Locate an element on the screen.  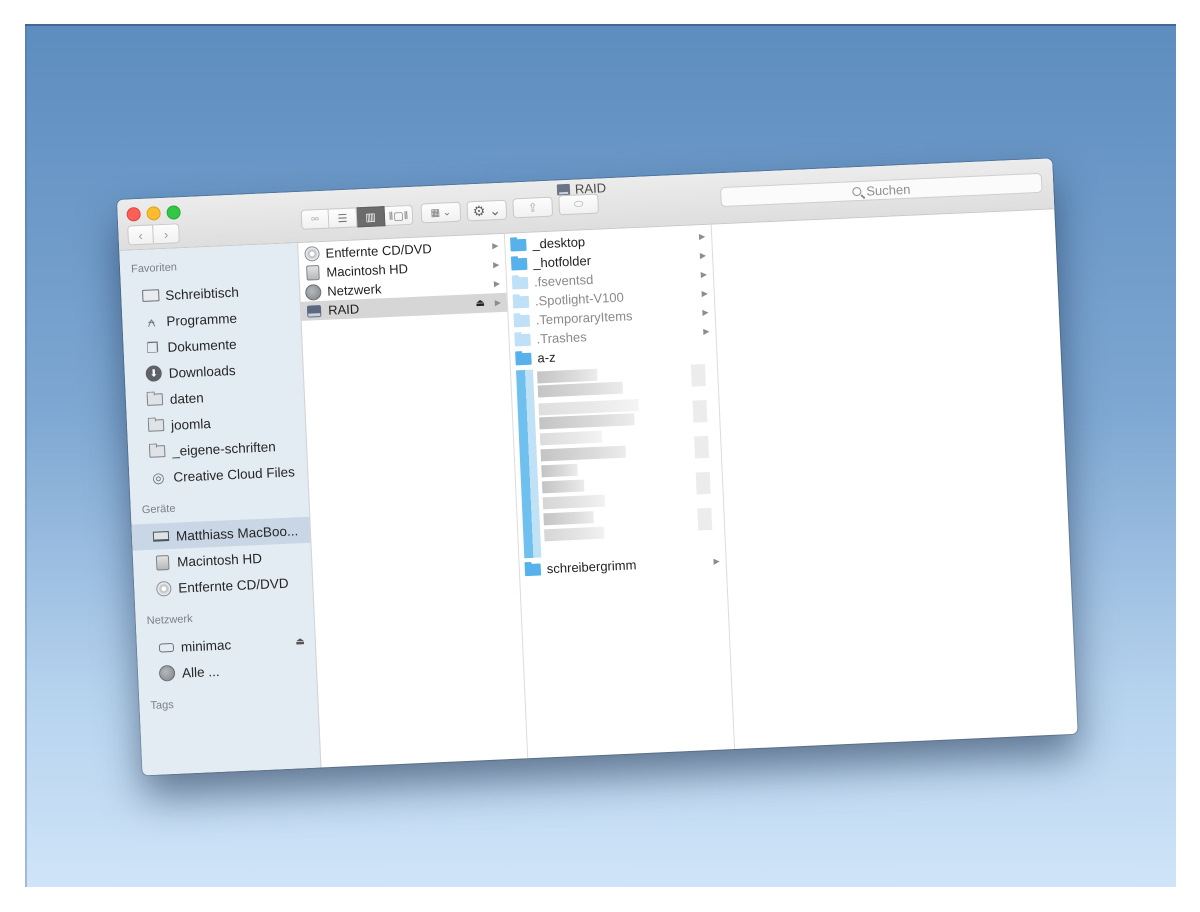
sidebar-item-label: Downloads is located at coordinates (202, 371).